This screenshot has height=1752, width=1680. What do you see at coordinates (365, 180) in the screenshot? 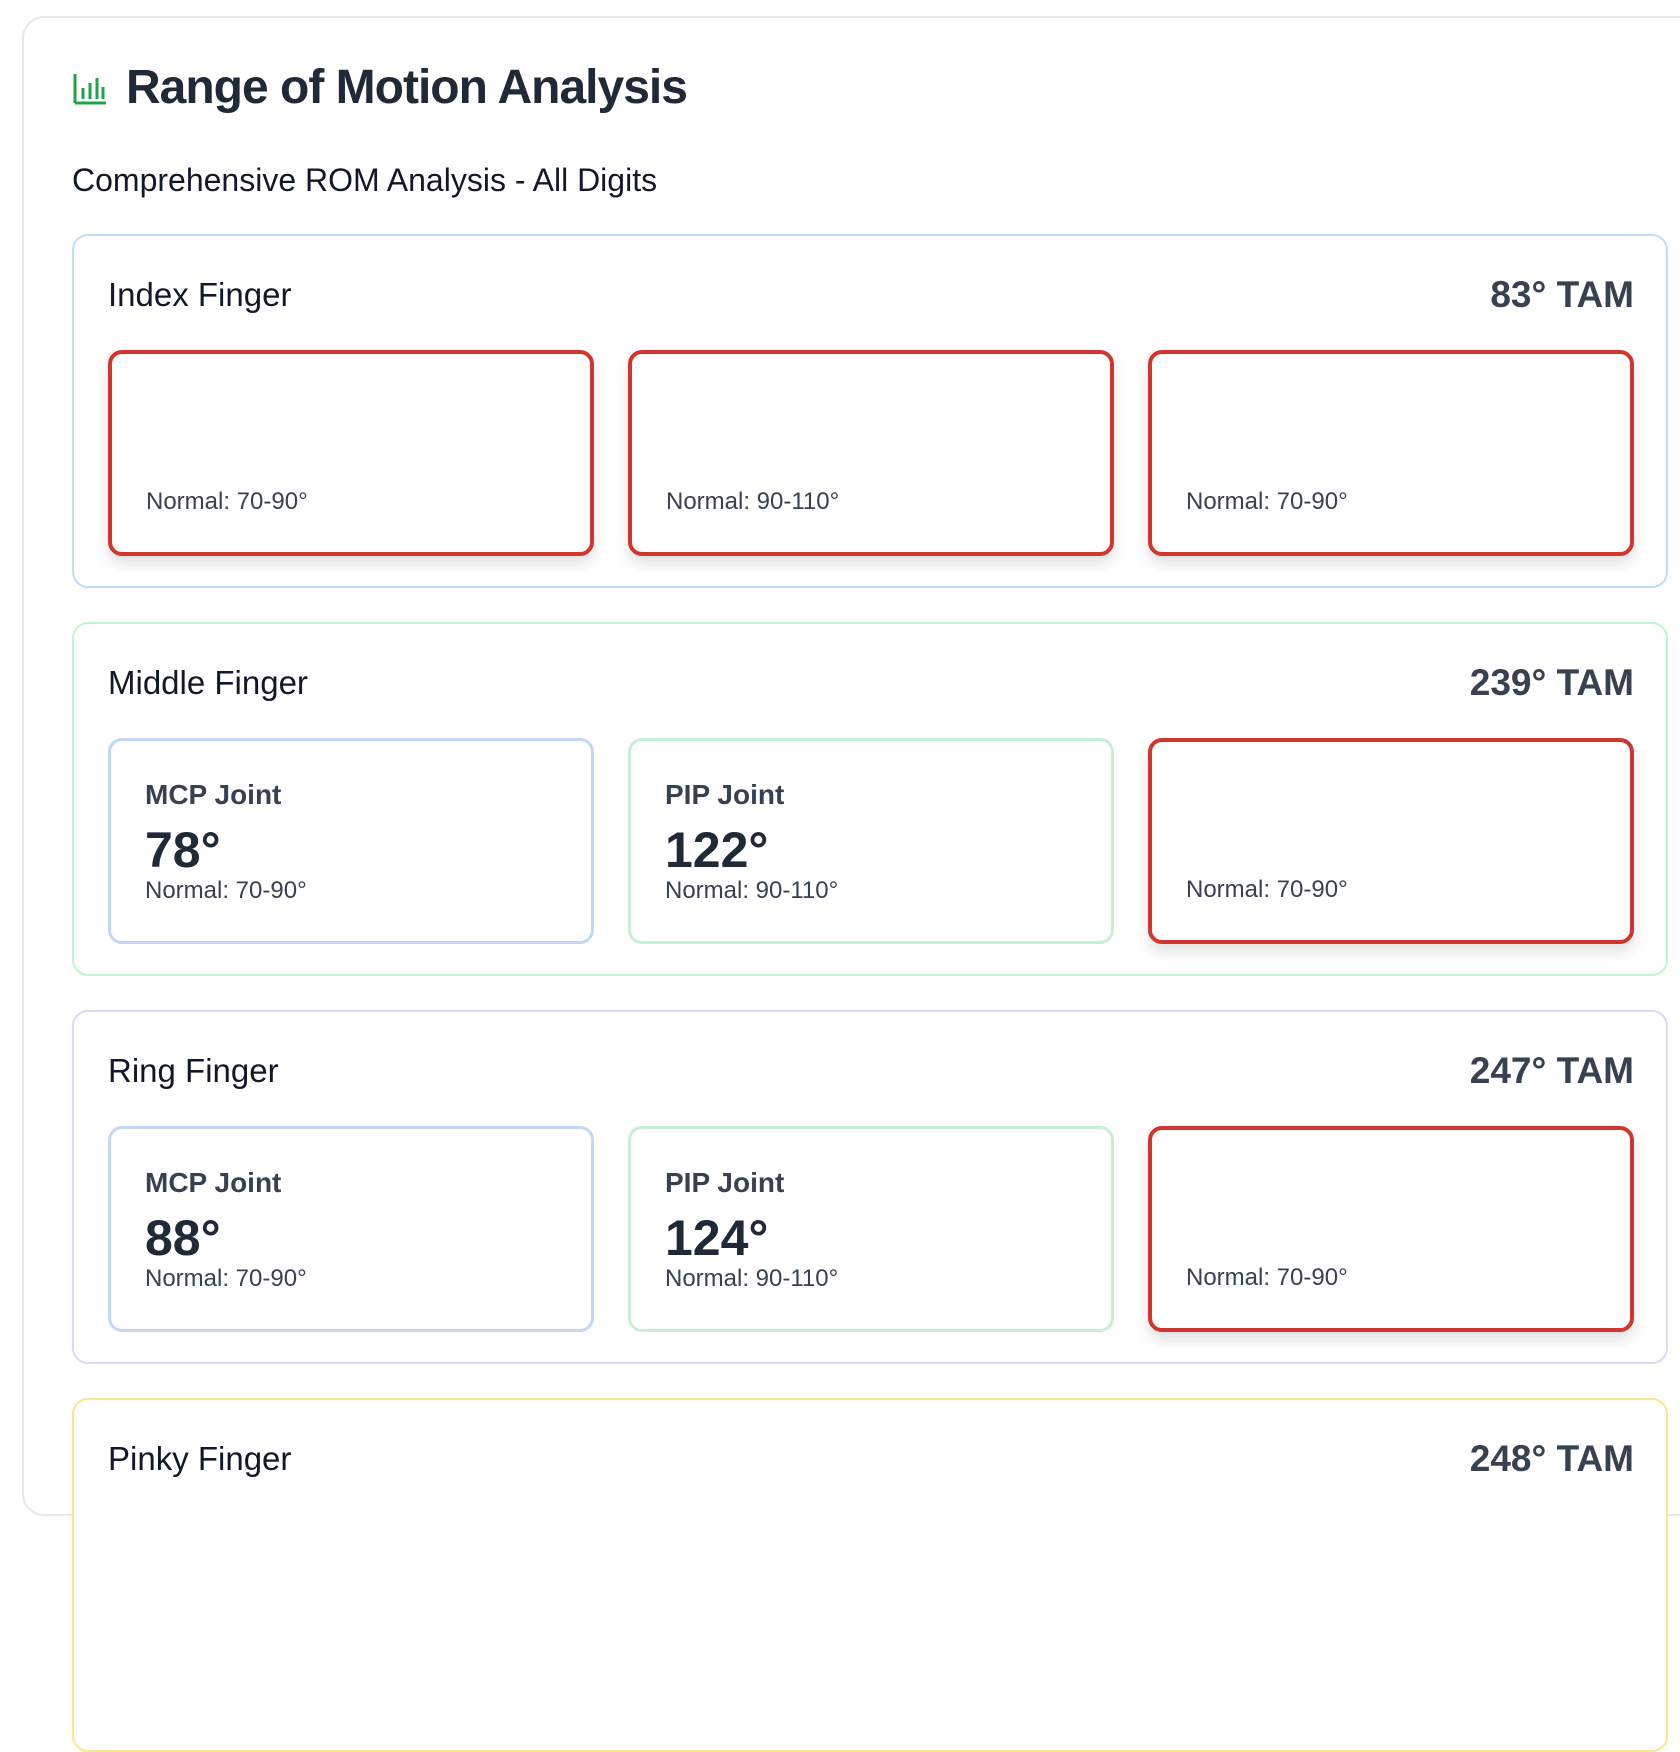
I see `analysis-subtitle: Comprehensive ROM Analysis - All Digits` at bounding box center [365, 180].